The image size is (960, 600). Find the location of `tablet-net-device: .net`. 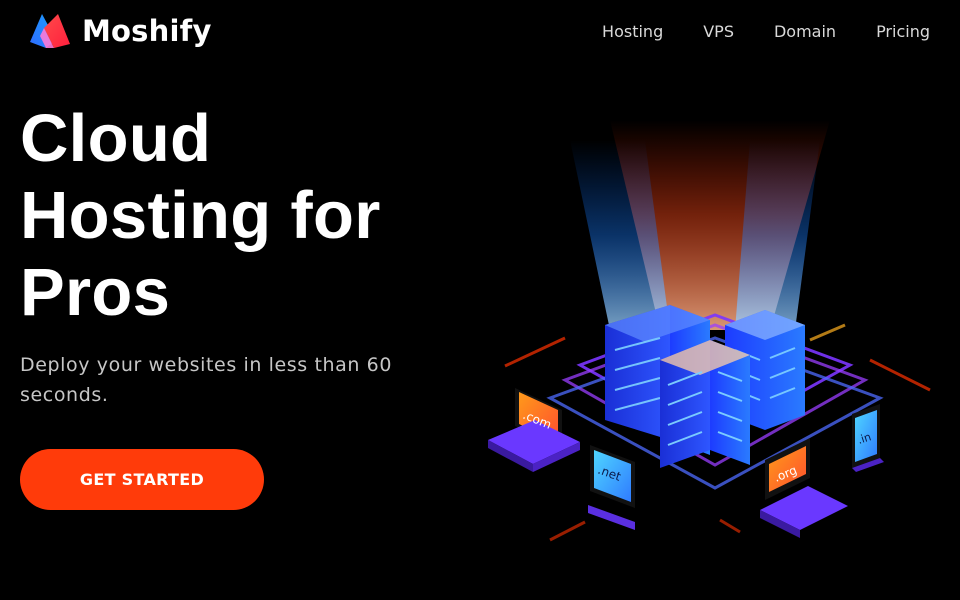

tablet-net-device: .net is located at coordinates (611, 487).